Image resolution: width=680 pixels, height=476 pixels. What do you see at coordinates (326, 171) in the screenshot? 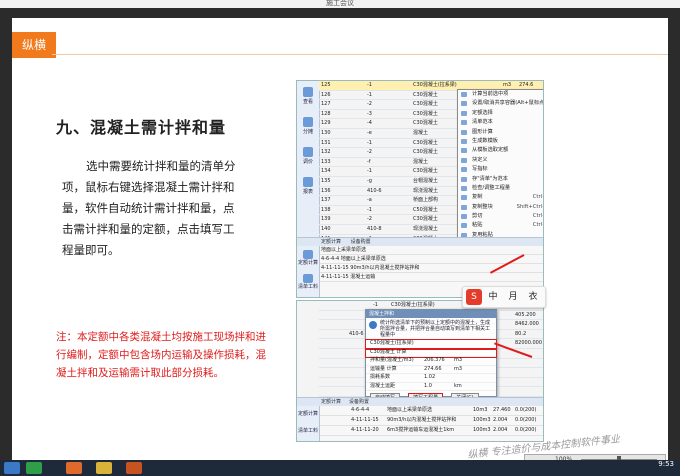
I see `row-number: 134` at bounding box center [326, 171].